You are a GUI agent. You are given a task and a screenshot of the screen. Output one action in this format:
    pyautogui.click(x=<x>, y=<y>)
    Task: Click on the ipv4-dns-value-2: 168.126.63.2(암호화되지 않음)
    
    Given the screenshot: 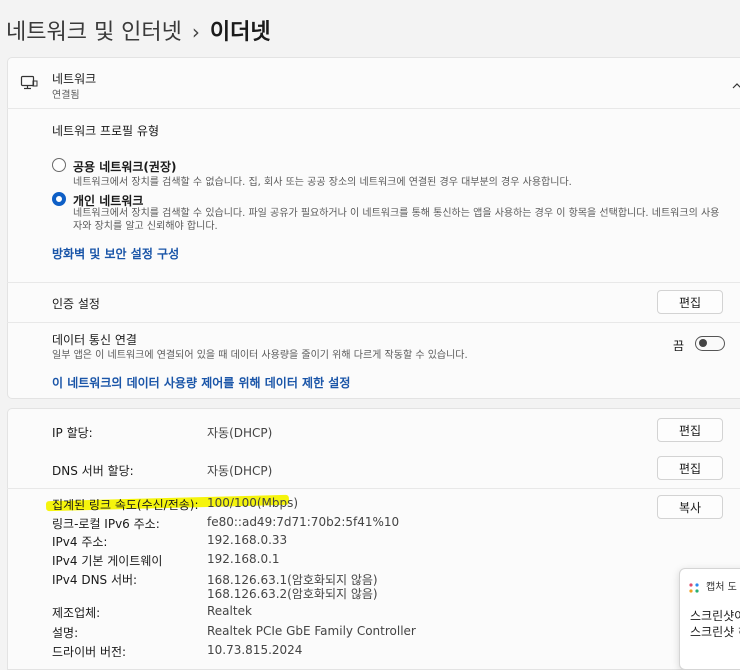 What is the action you would take?
    pyautogui.click(x=292, y=594)
    